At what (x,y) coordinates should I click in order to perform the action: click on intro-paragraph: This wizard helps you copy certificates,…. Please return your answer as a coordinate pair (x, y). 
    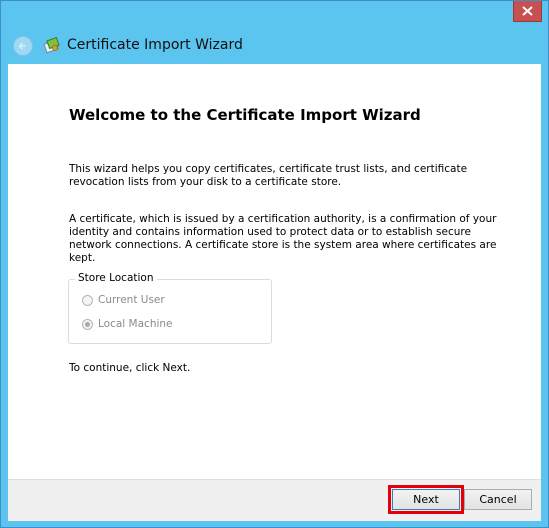
    Looking at the image, I should click on (268, 175).